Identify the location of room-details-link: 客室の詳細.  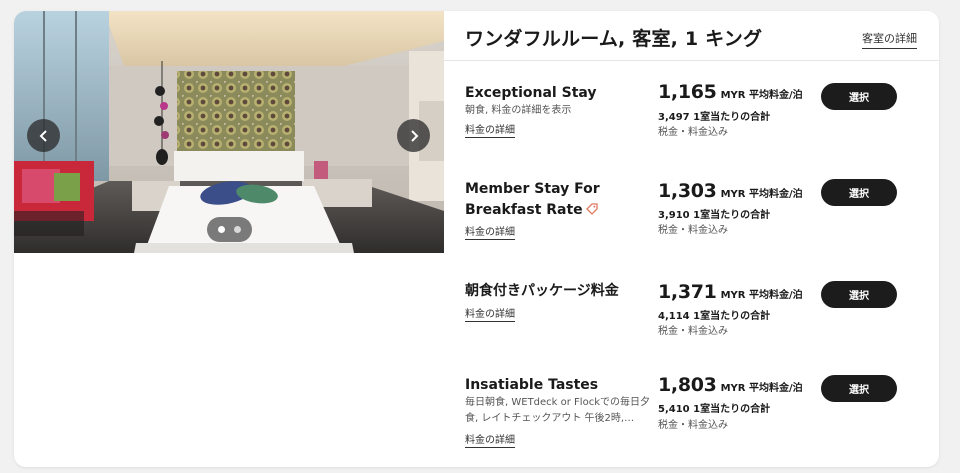
(889, 39).